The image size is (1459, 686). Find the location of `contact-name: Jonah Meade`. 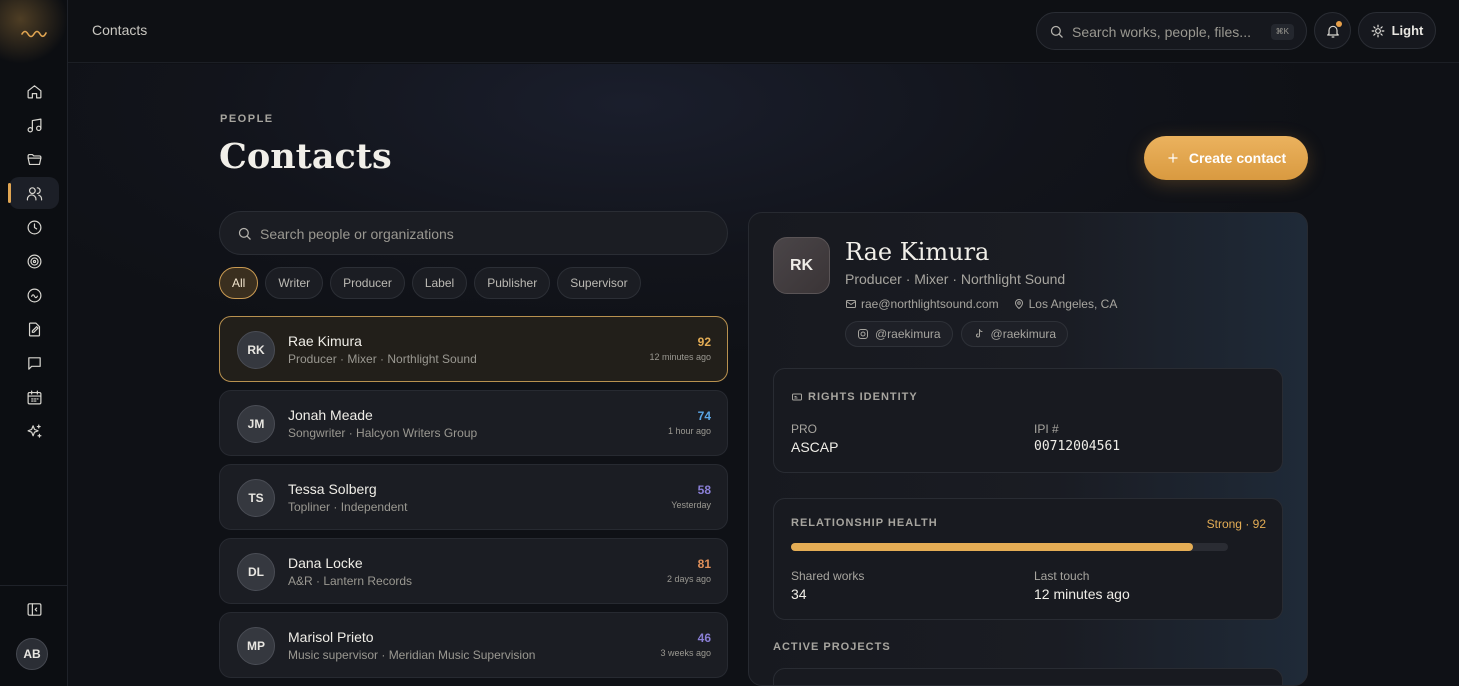

contact-name: Jonah Meade is located at coordinates (330, 415).